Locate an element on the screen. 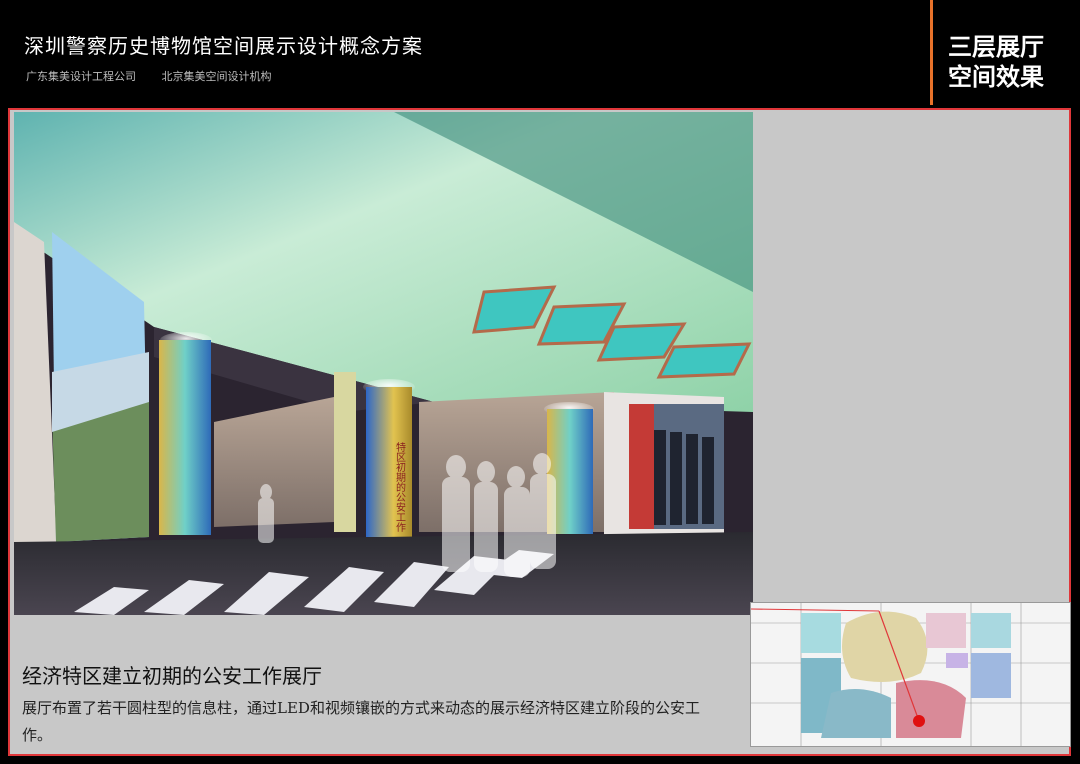 Image resolution: width=1080 pixels, height=764 pixels. company-1: 广东集美设计工程公司 is located at coordinates (81, 76).